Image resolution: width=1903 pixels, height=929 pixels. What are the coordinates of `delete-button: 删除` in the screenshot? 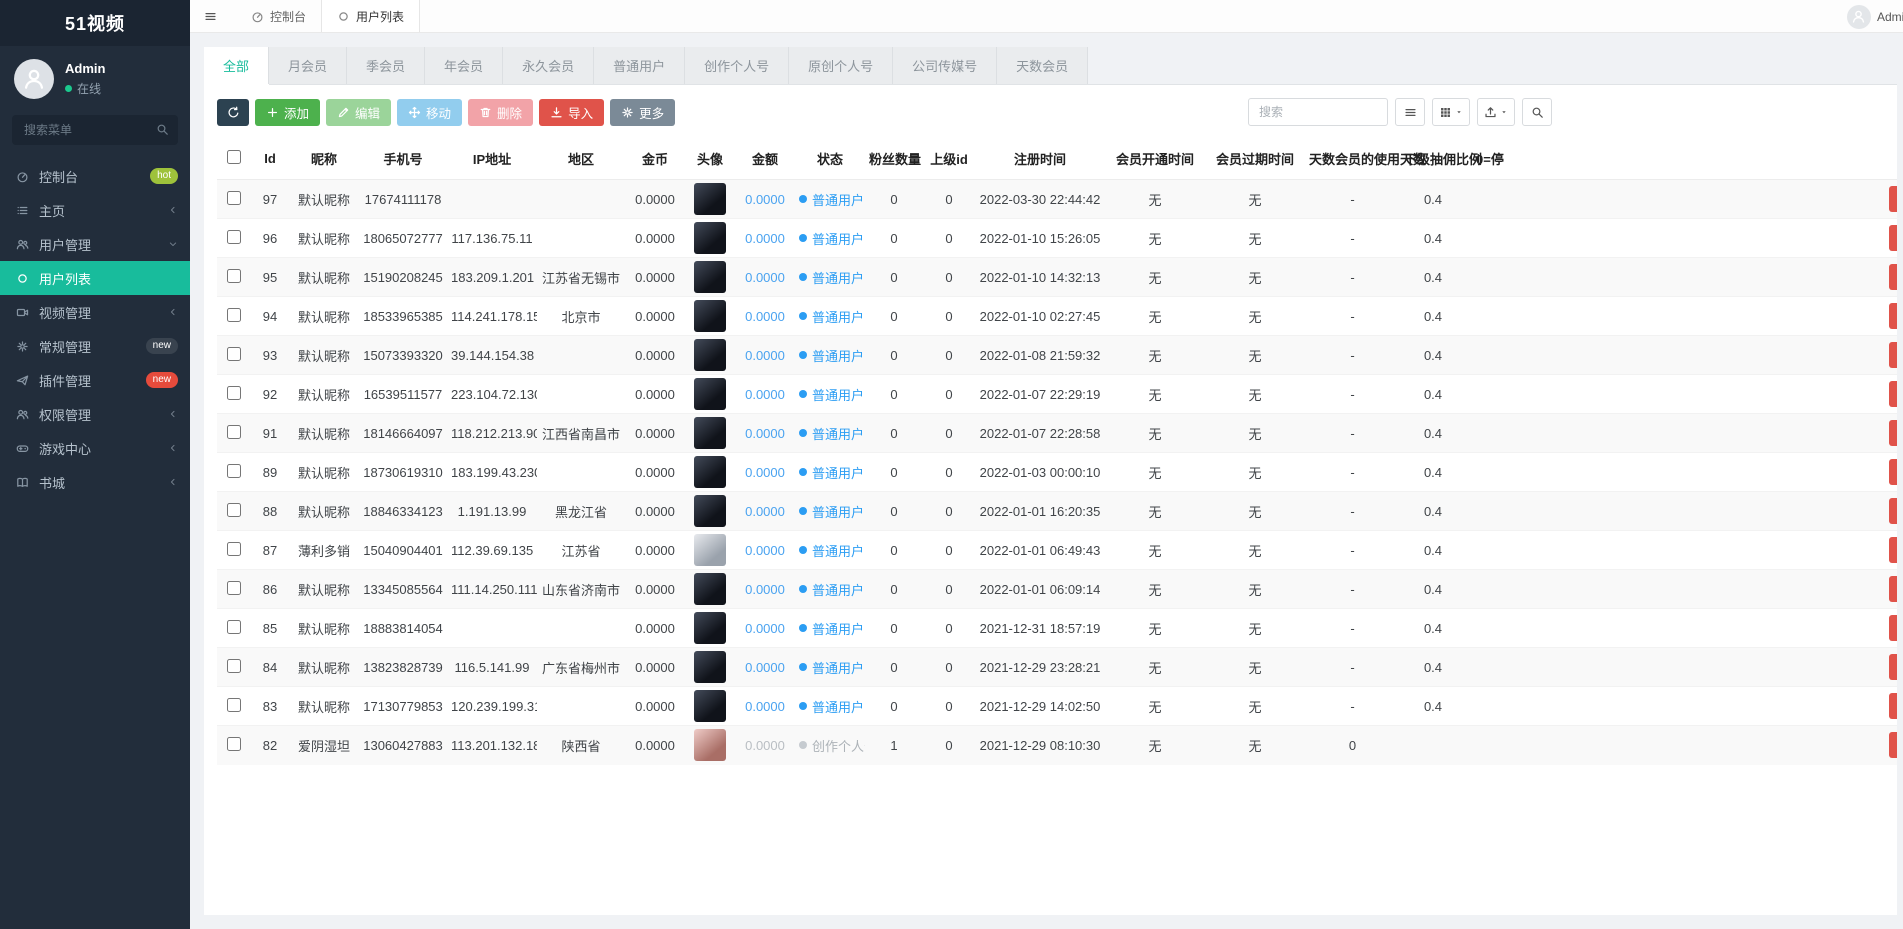 It's located at (501, 112).